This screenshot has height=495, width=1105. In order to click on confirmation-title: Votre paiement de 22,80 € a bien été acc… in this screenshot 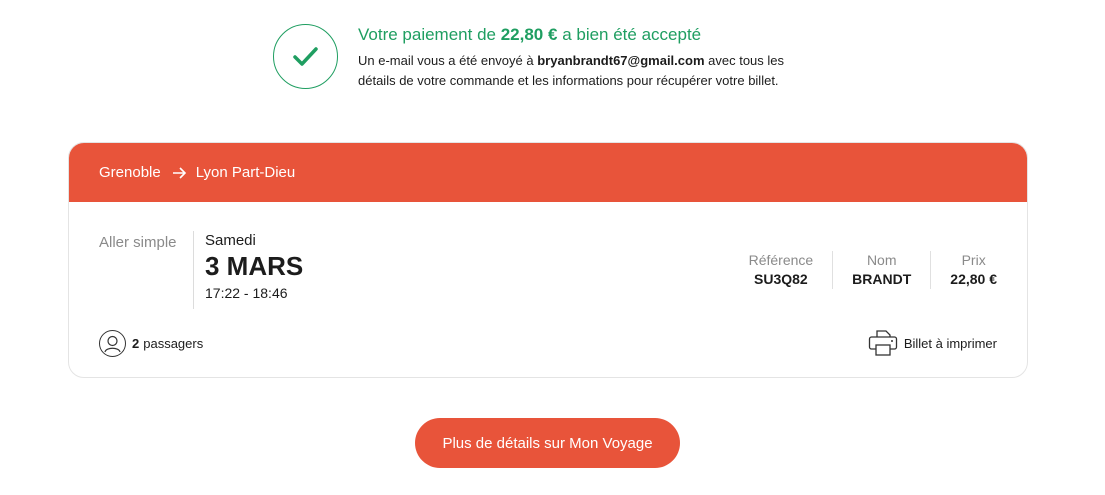, I will do `click(618, 35)`.